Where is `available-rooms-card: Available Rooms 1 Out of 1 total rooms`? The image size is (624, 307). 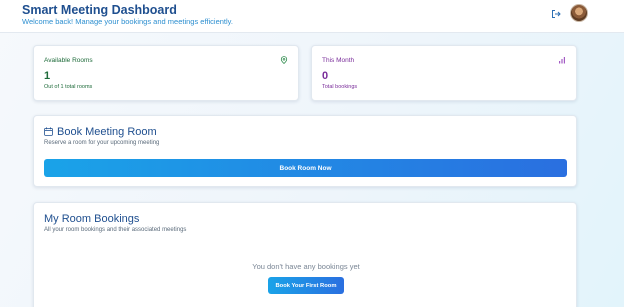
available-rooms-card: Available Rooms 1 Out of 1 total rooms is located at coordinates (166, 73).